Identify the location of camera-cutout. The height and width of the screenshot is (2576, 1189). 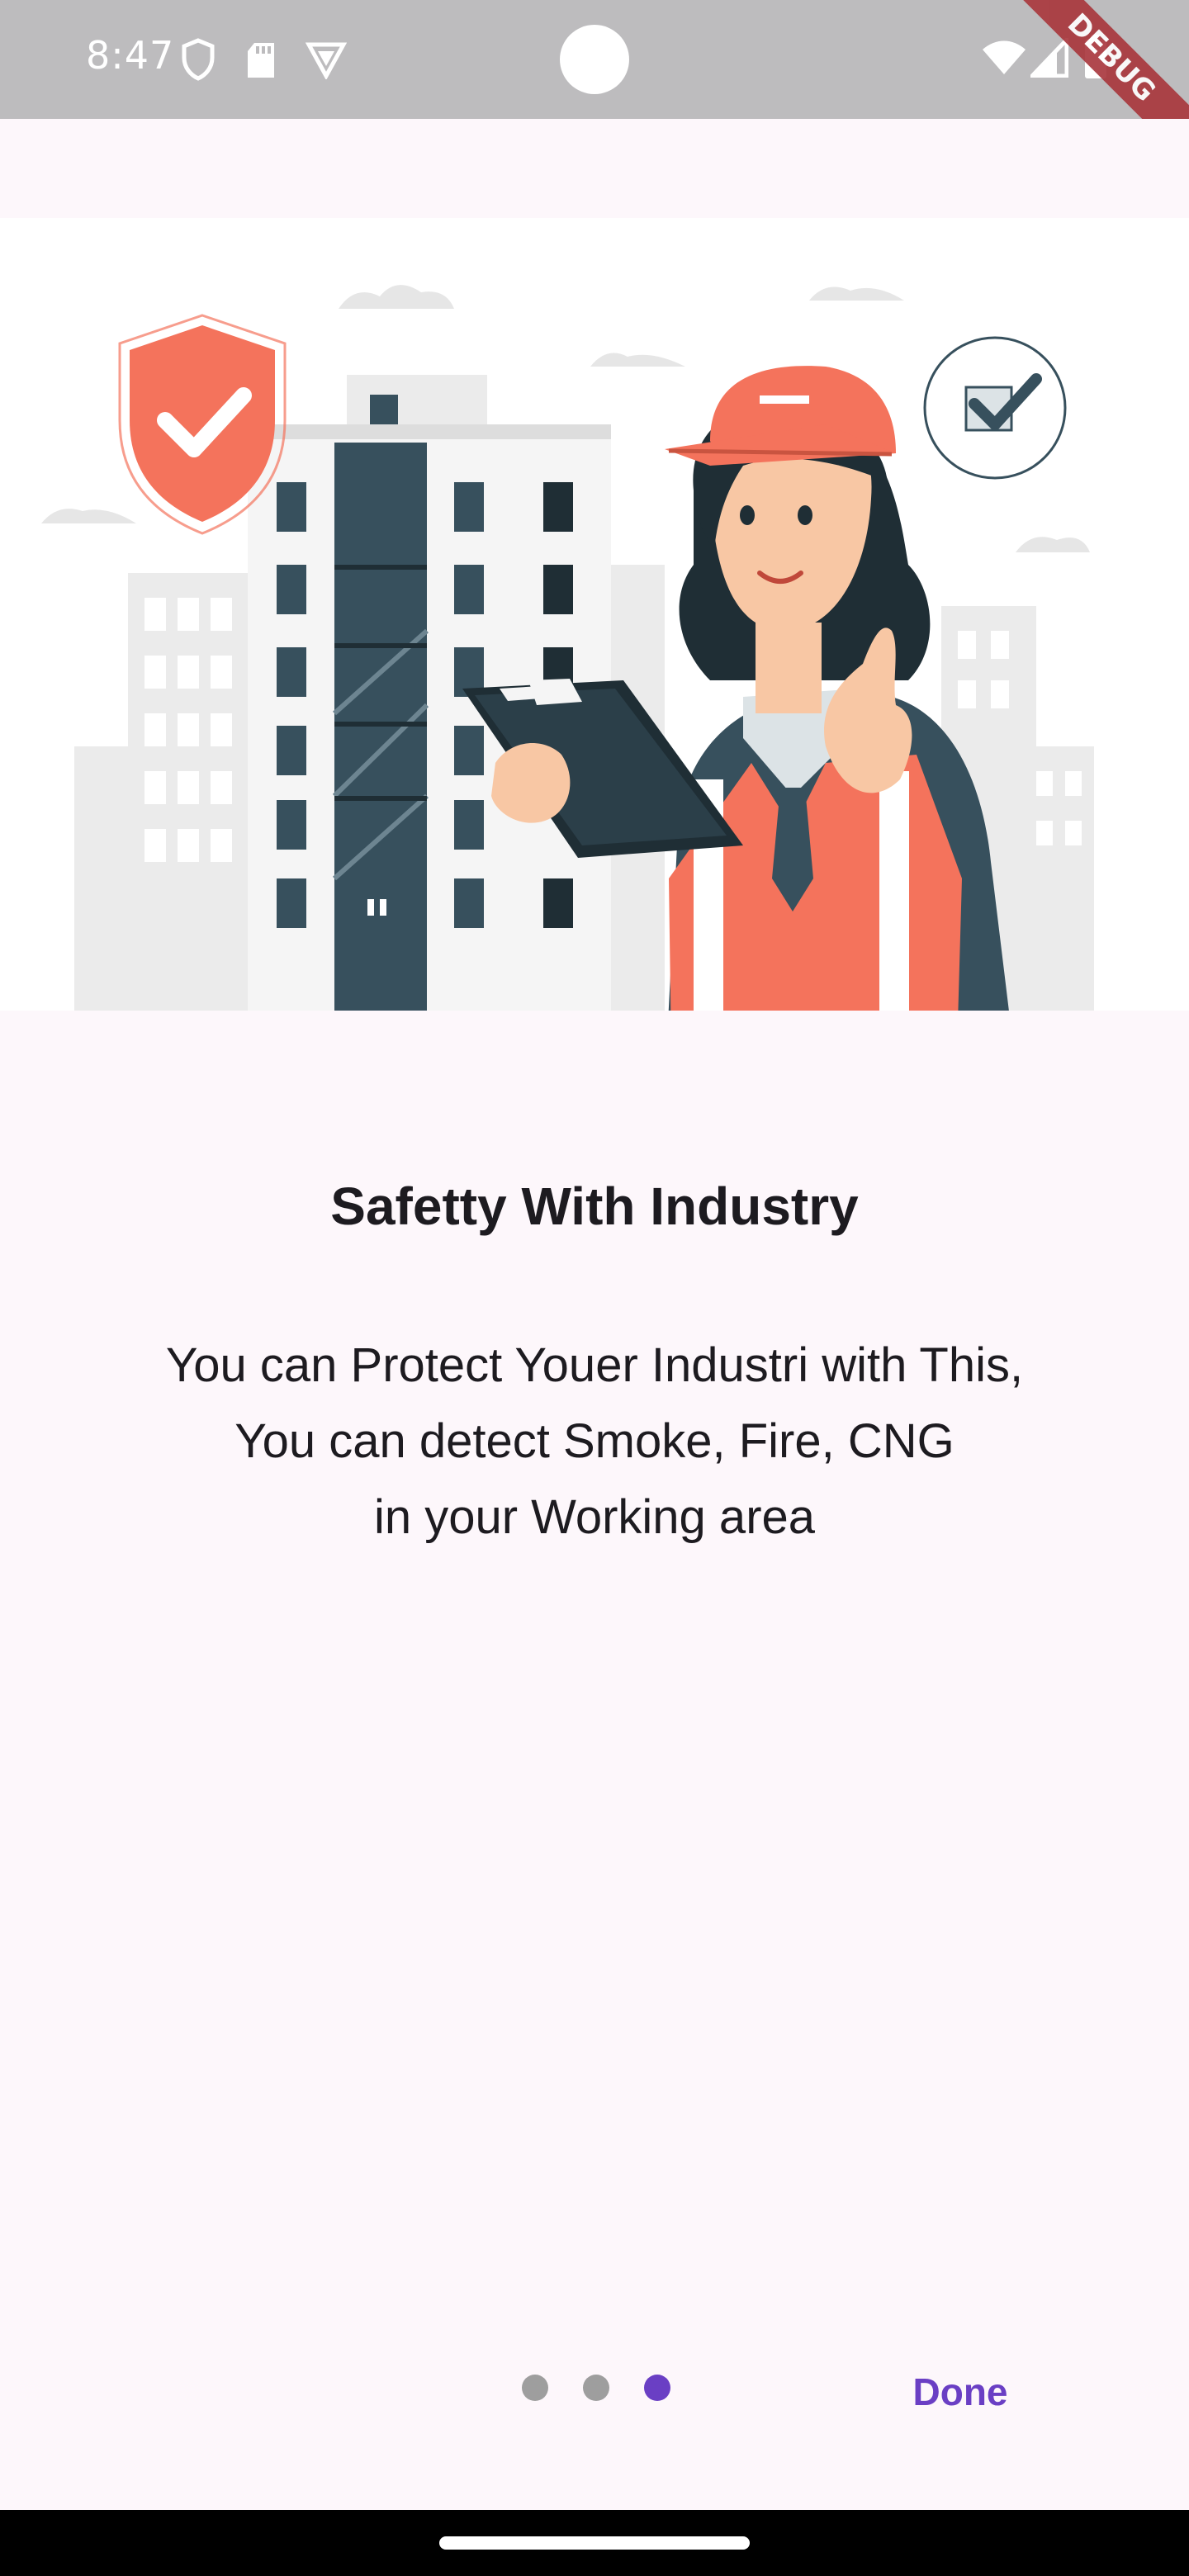
(594, 59).